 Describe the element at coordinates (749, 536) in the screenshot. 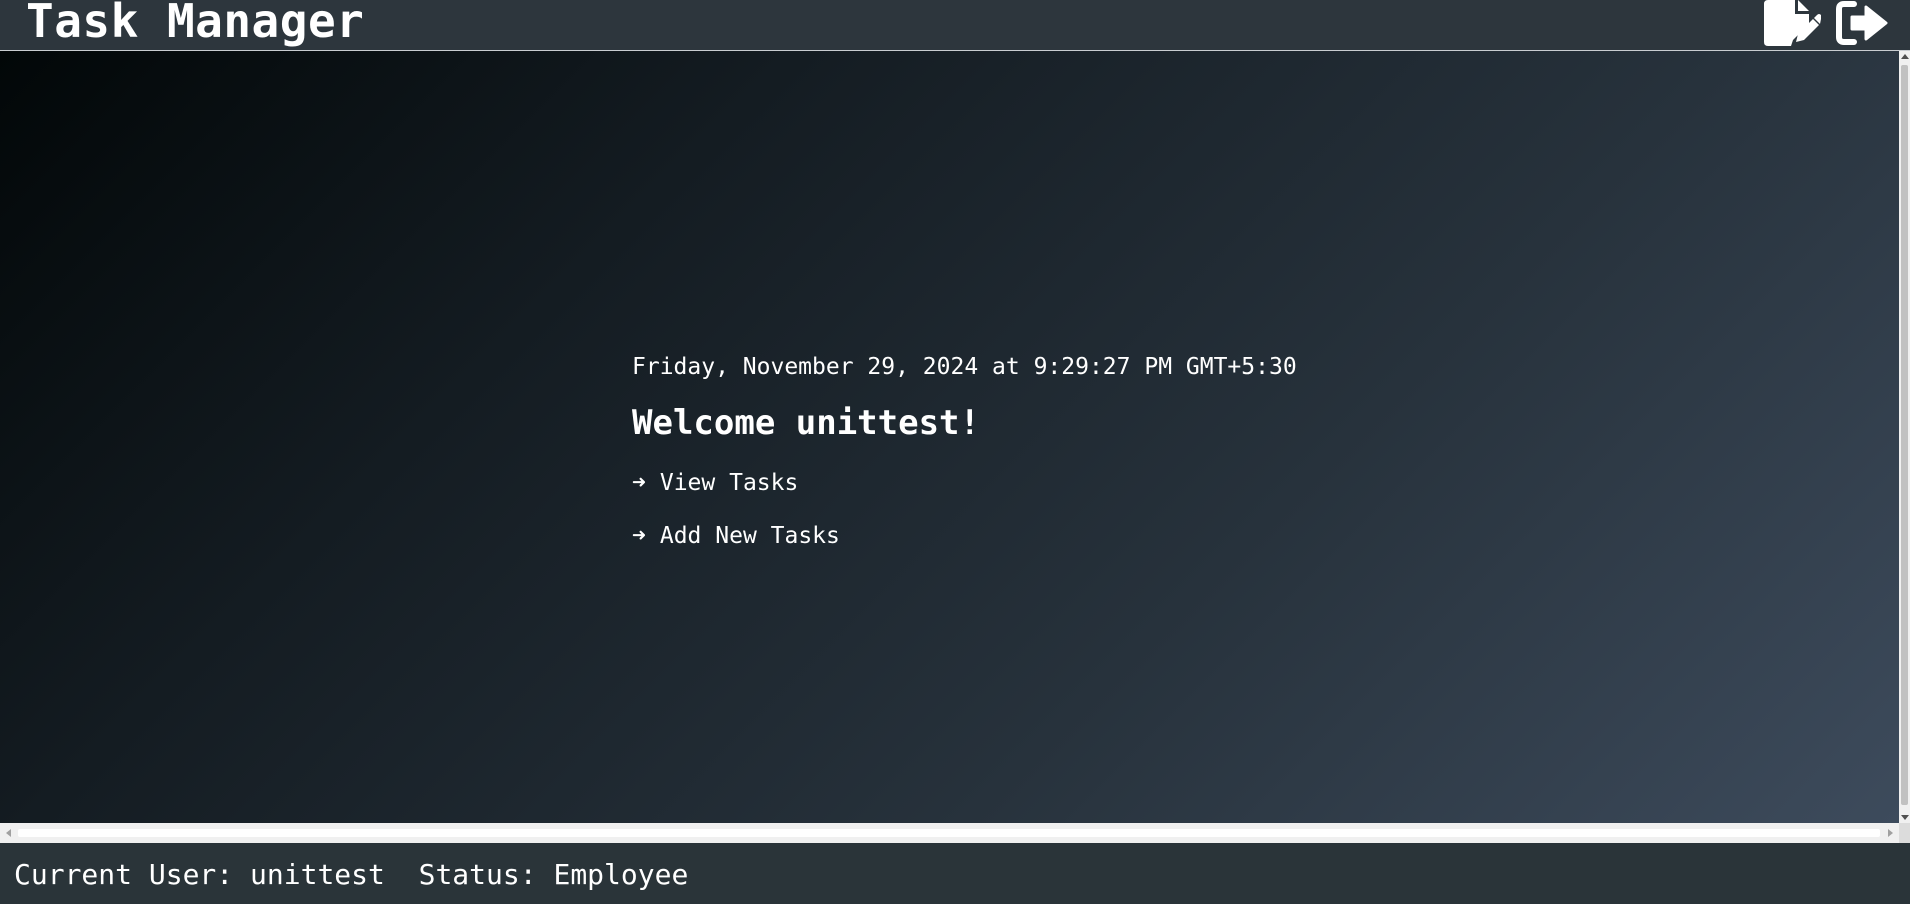

I see `add-new-tasks-label: Add New Tasks` at that location.